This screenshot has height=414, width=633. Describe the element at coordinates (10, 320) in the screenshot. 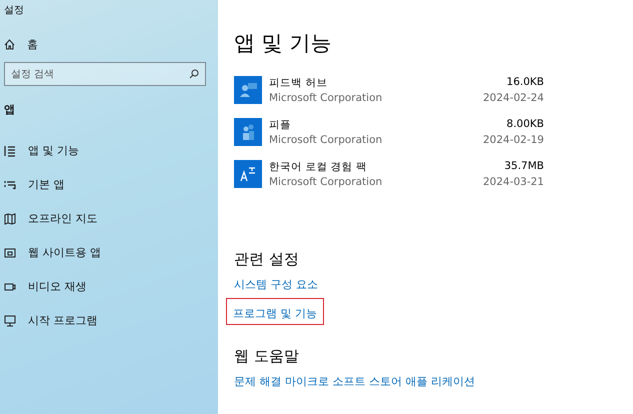

I see `monitor-icon` at that location.